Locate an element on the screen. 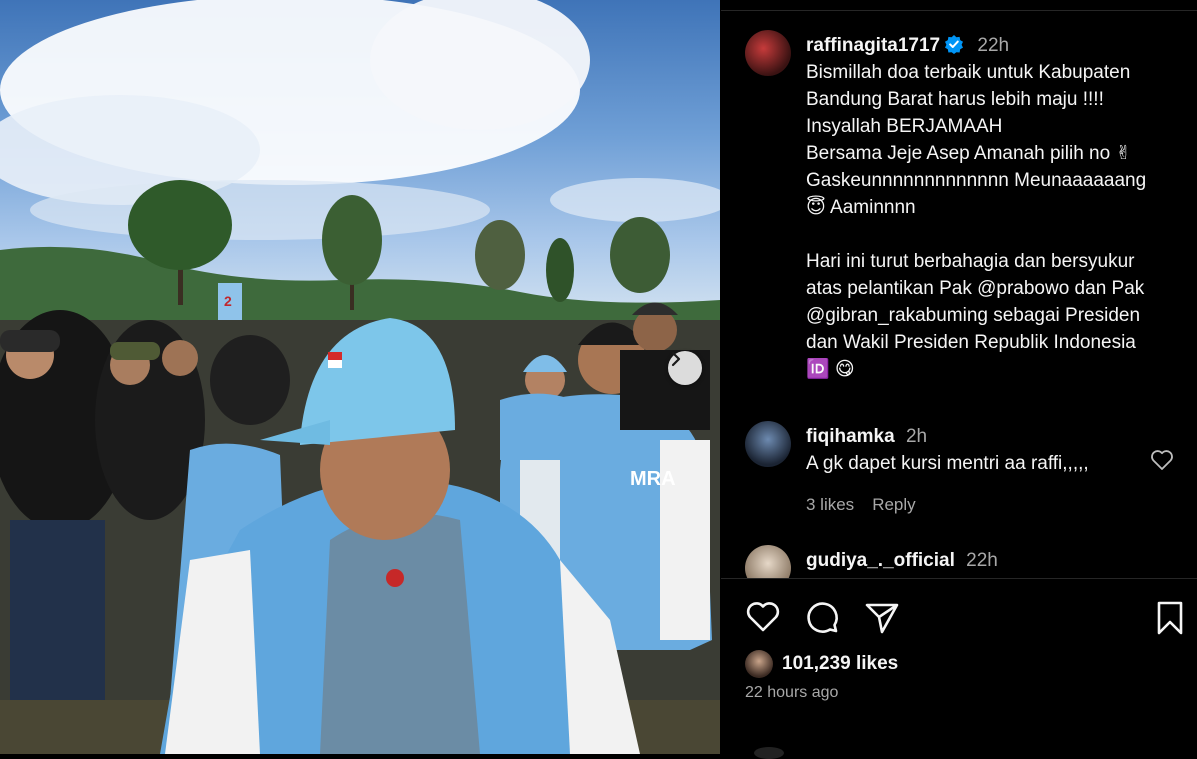  jersey-text: MRA is located at coordinates (653, 479).